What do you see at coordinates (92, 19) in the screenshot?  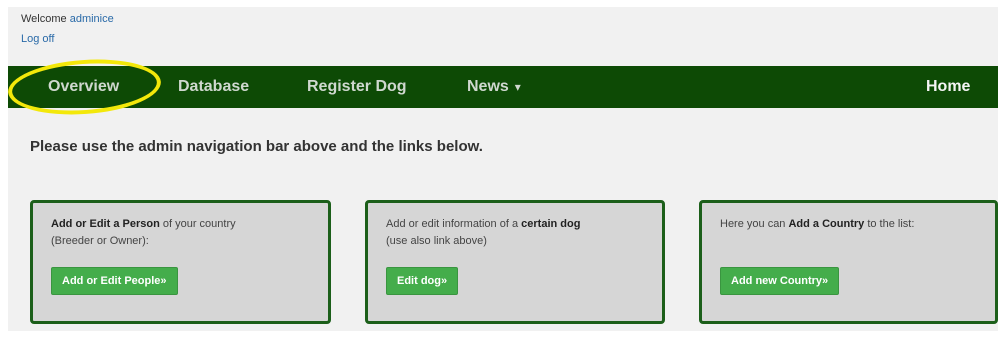 I see `username-link: adminice` at bounding box center [92, 19].